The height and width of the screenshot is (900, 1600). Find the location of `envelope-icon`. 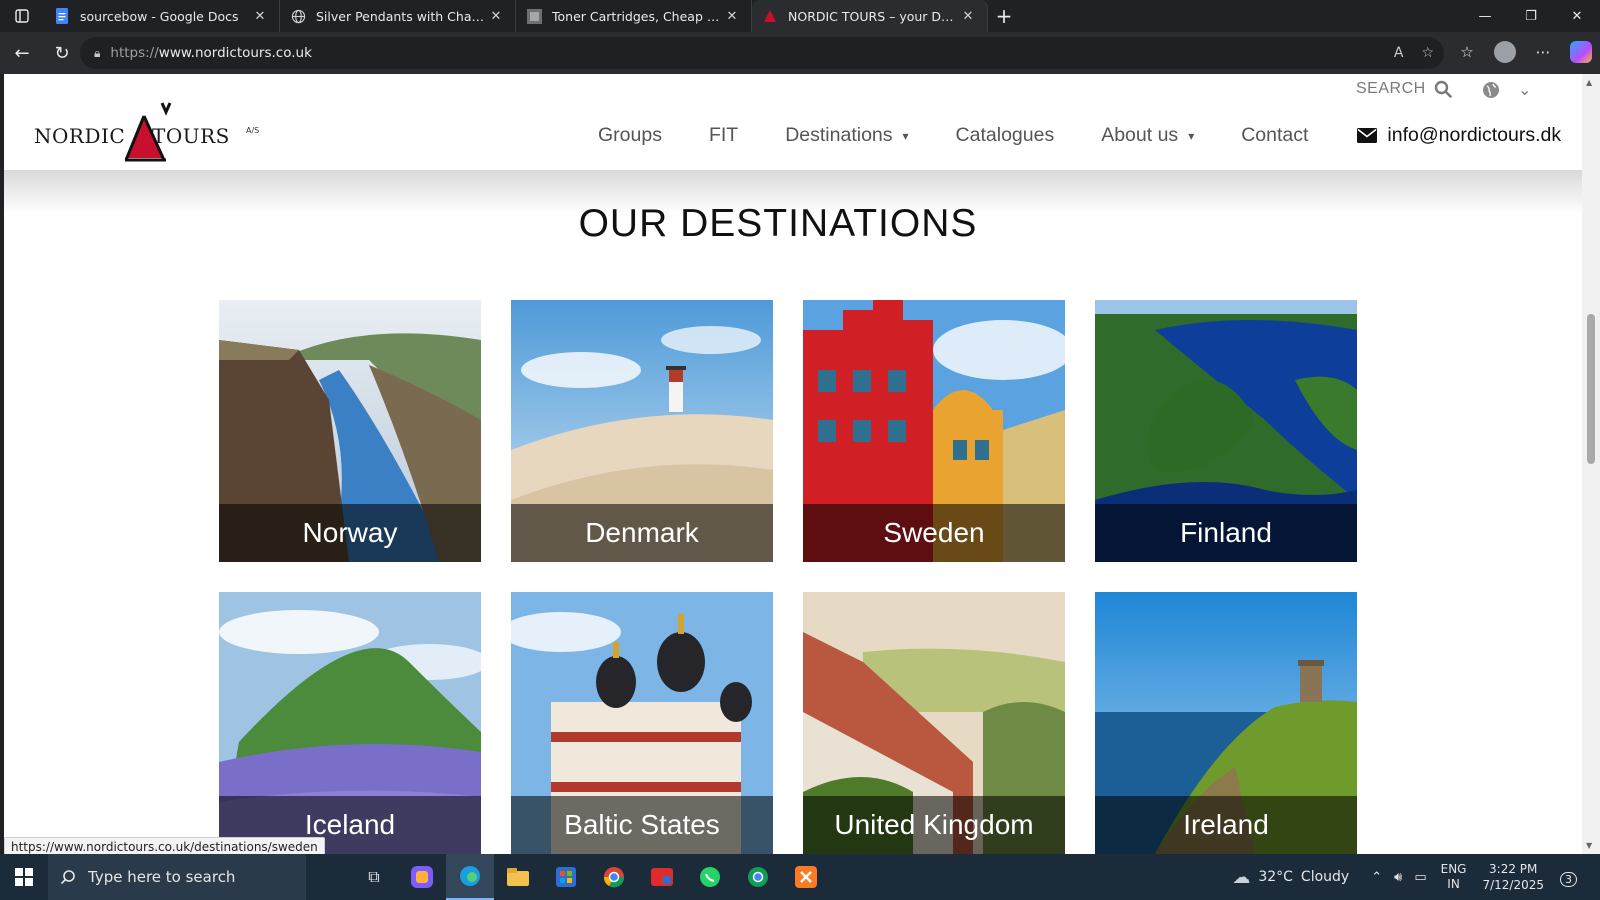

envelope-icon is located at coordinates (1367, 135).